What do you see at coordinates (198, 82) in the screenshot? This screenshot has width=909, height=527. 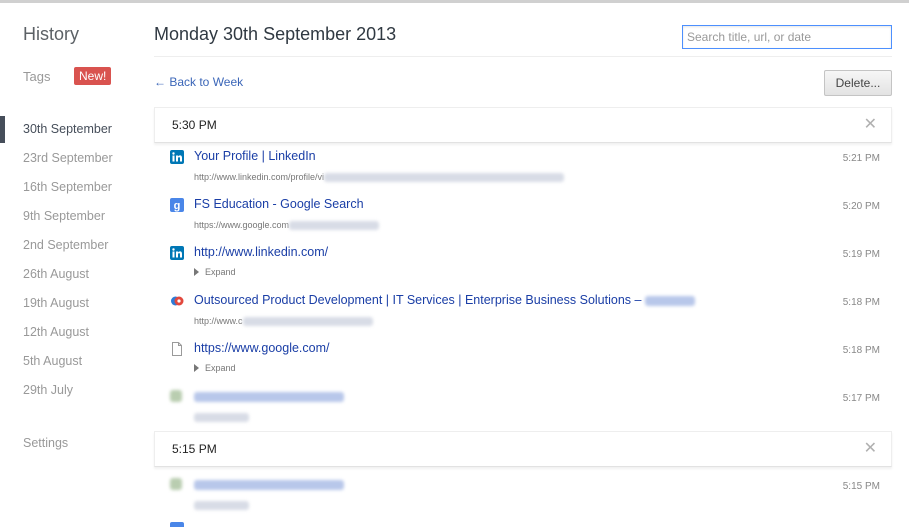 I see `back-to-week-link: ← Back to Week` at bounding box center [198, 82].